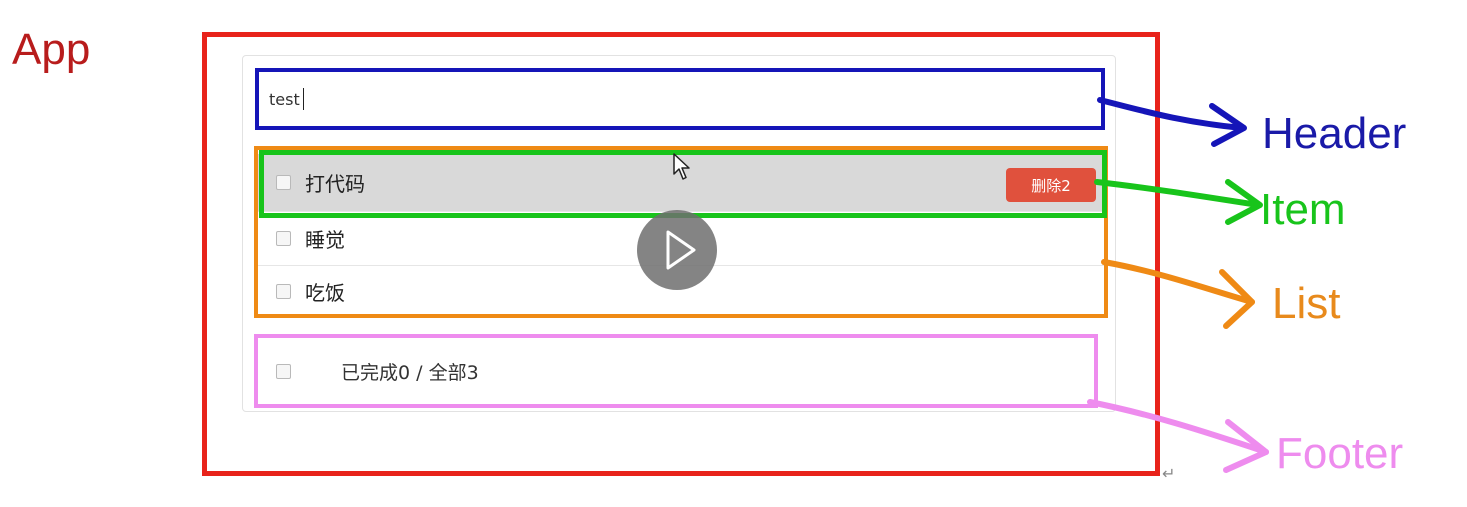 The image size is (1467, 507). I want to click on list-label: List, so click(1306, 303).